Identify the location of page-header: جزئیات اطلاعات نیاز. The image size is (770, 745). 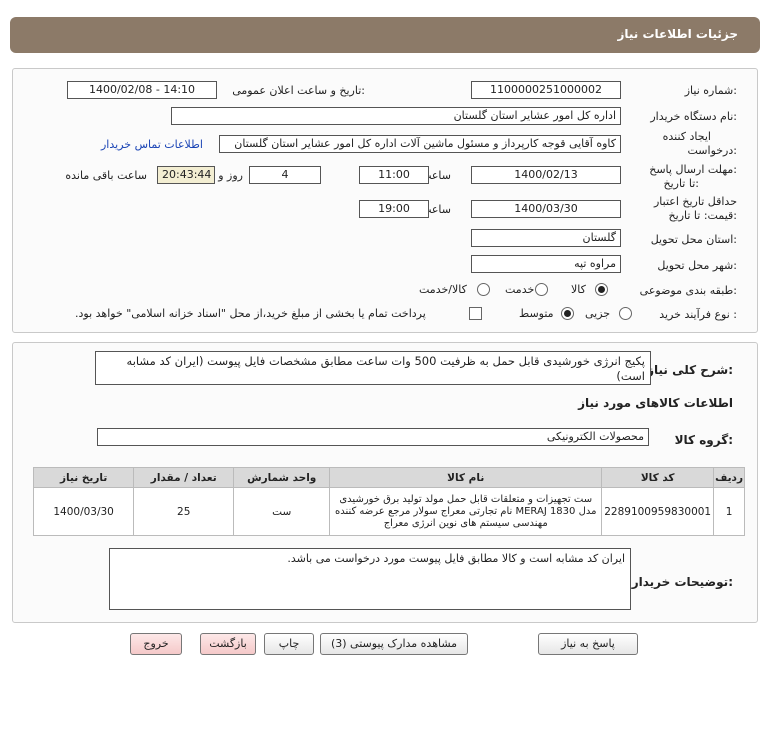
(385, 35).